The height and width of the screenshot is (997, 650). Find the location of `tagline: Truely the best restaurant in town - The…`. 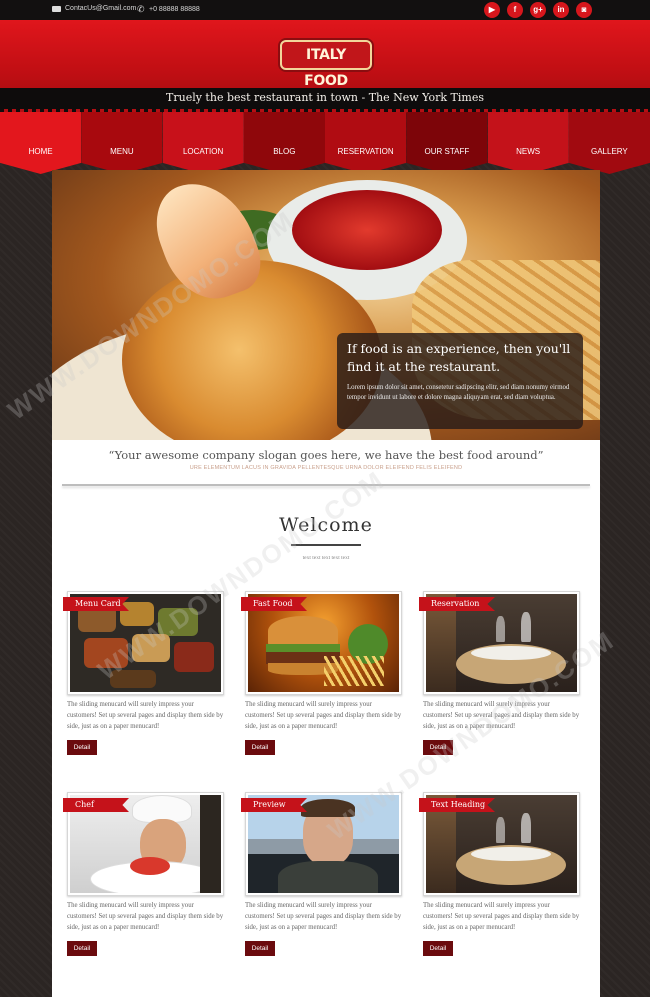

tagline: Truely the best restaurant in town - The… is located at coordinates (325, 100).